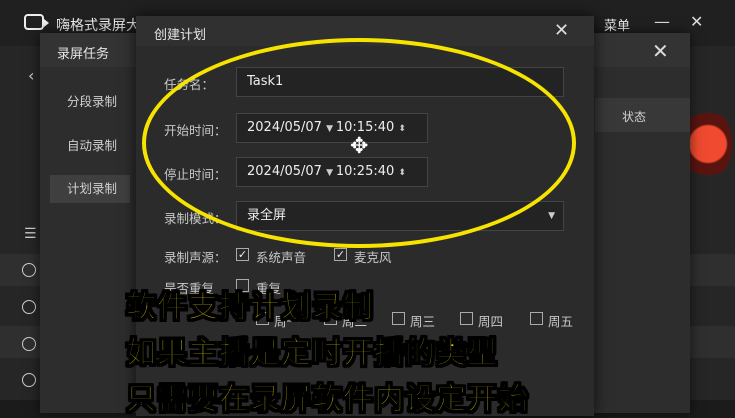 This screenshot has width=735, height=418. Describe the element at coordinates (281, 257) in the screenshot. I see `system-audio-label: 系统声音` at that location.